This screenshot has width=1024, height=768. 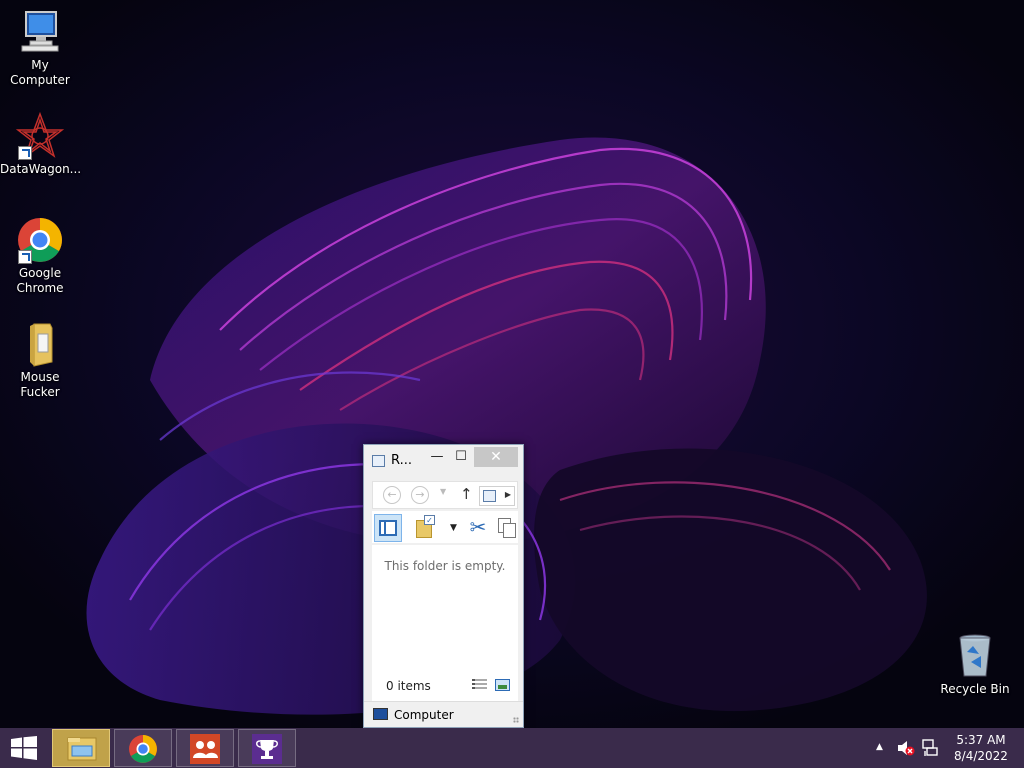 What do you see at coordinates (461, 457) in the screenshot?
I see `maximize-button: ☐` at bounding box center [461, 457].